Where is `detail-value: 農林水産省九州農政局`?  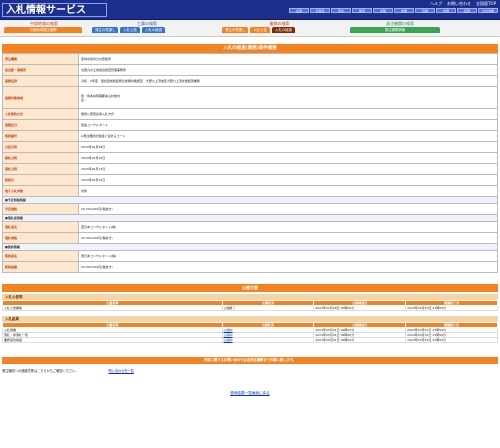
detail-value: 農林水産省九州農政局 is located at coordinates (288, 59).